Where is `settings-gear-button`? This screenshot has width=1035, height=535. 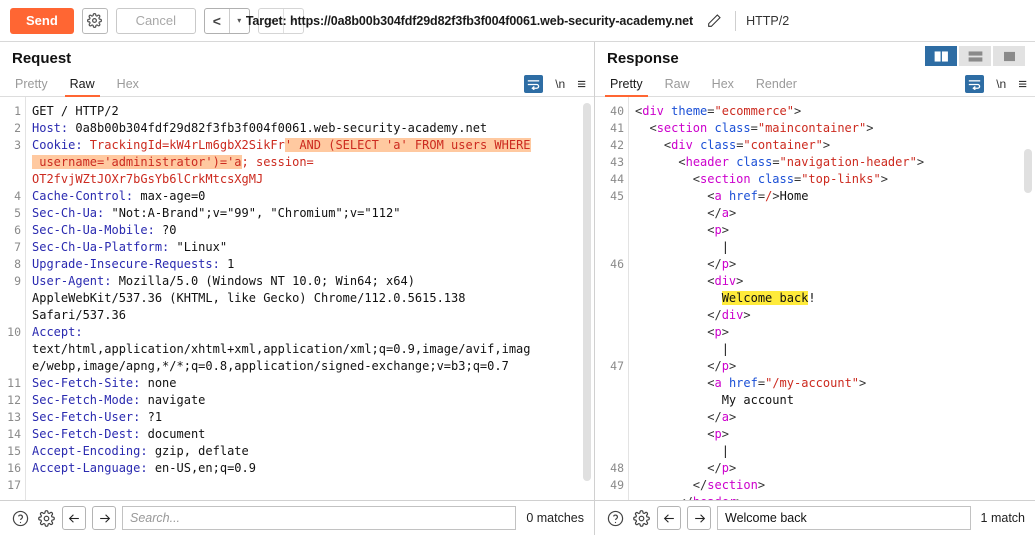
settings-gear-button is located at coordinates (94, 20).